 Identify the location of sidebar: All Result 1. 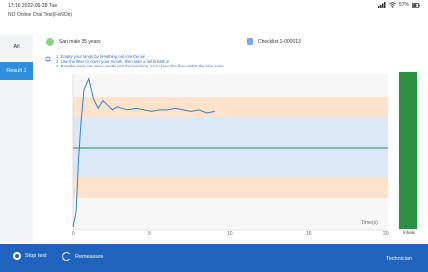
(16, 138).